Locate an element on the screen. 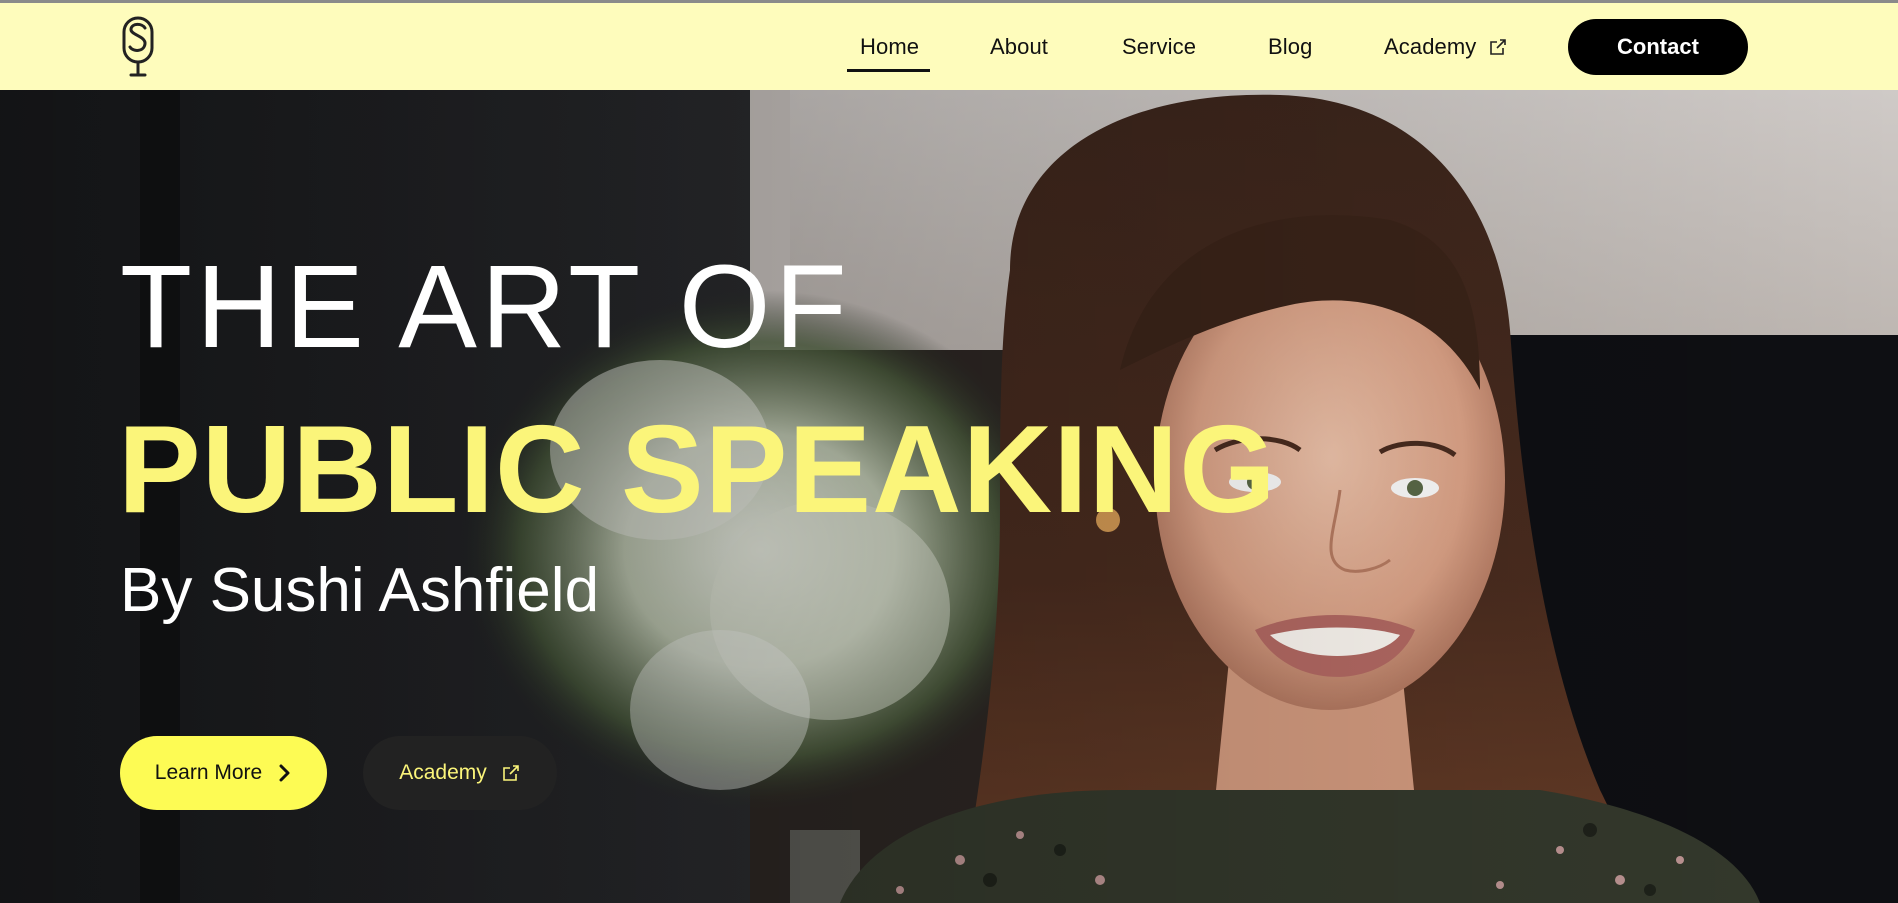 This screenshot has height=903, width=1898. contact-button: Contact is located at coordinates (1658, 47).